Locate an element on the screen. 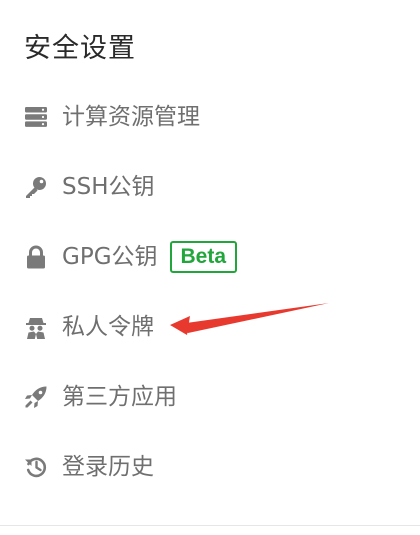  rocket-icon is located at coordinates (36, 397).